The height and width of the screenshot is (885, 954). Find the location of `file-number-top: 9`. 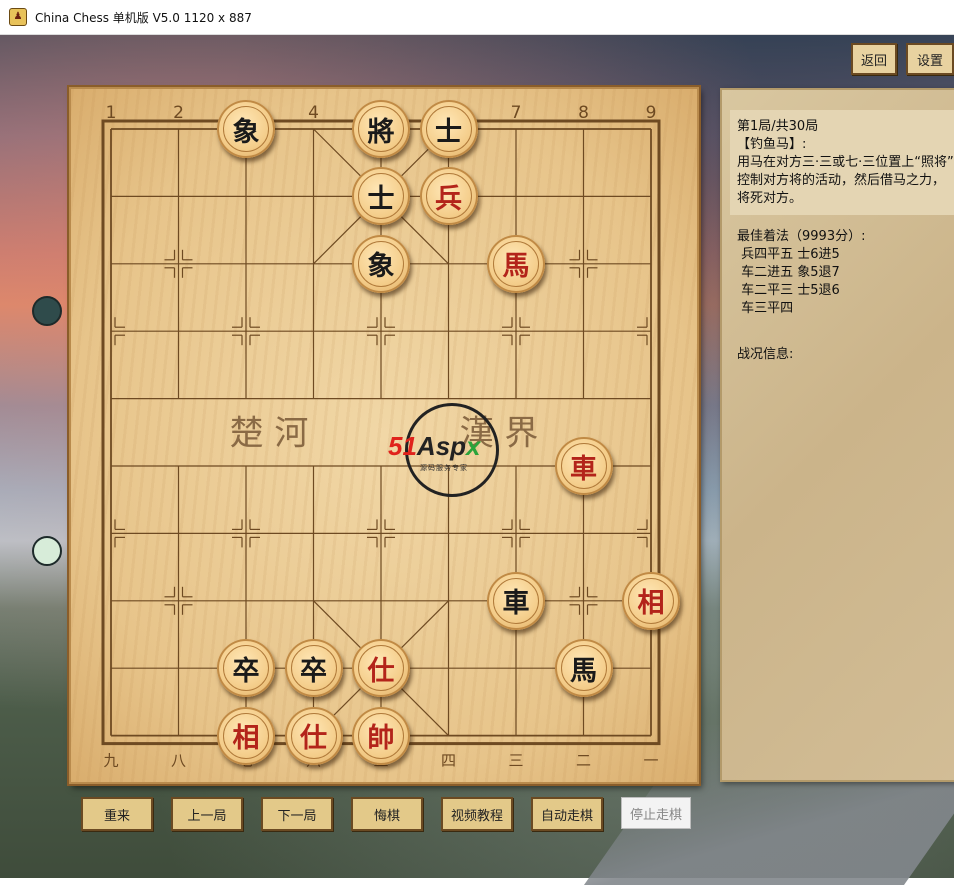

file-number-top: 9 is located at coordinates (651, 113).